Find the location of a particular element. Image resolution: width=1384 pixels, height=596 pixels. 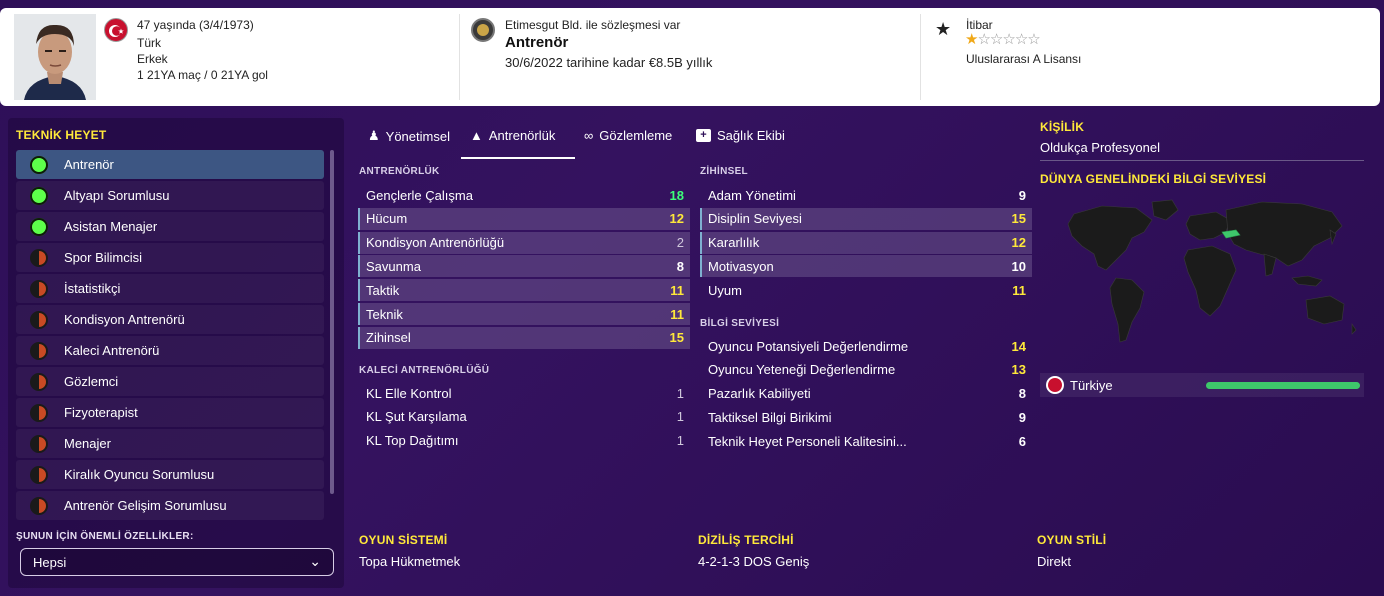

staff-list-label: Menajer is located at coordinates (87, 443).